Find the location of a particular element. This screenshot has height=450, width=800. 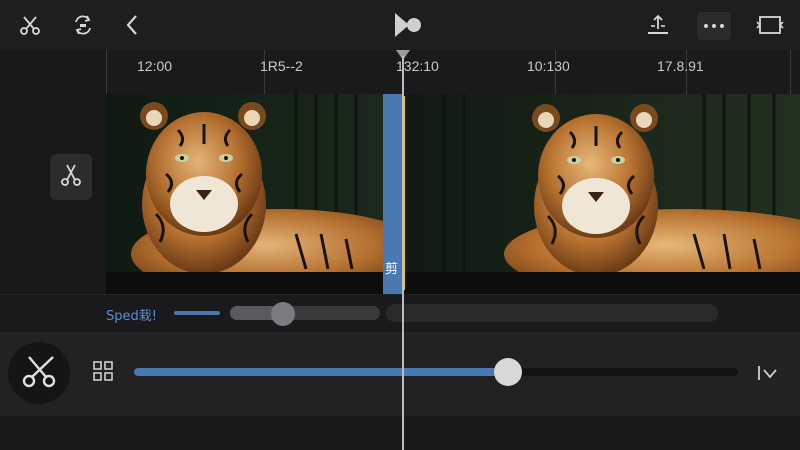

cut-button is located at coordinates (39, 373).